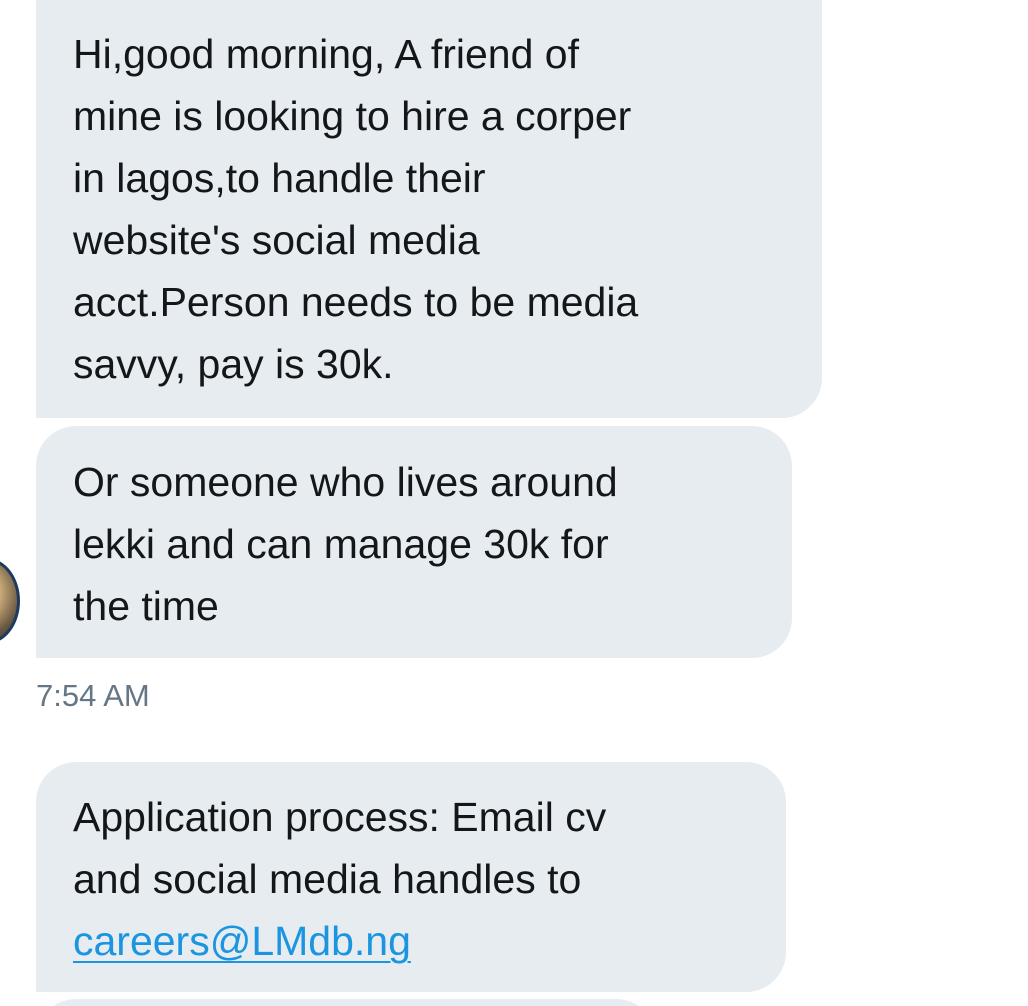  Describe the element at coordinates (242, 941) in the screenshot. I see `email-link: careers@LMdb.ng` at that location.